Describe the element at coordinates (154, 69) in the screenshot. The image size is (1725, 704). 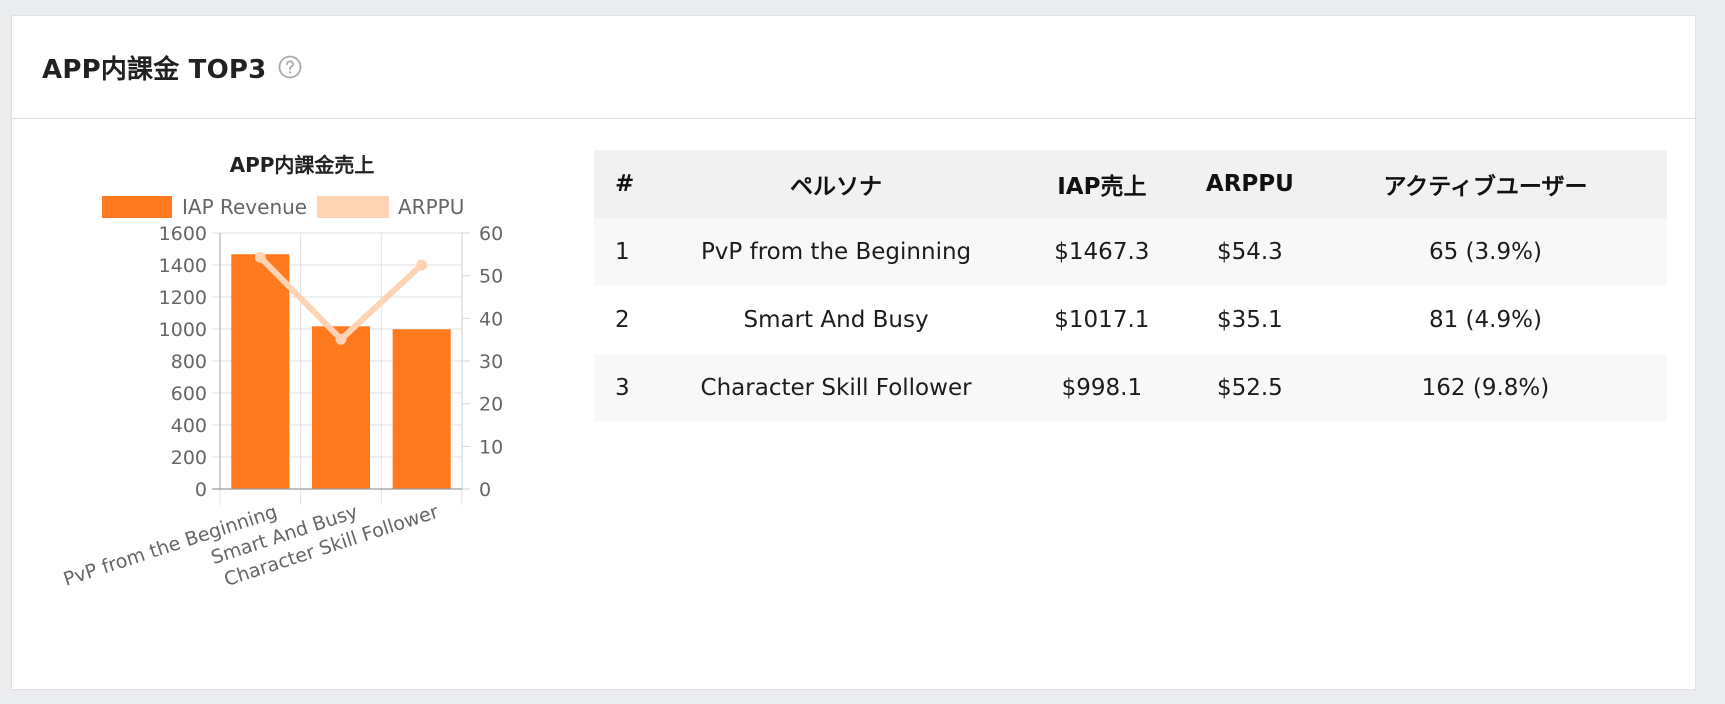
I see `card-title: APP内課金 TOP3` at that location.